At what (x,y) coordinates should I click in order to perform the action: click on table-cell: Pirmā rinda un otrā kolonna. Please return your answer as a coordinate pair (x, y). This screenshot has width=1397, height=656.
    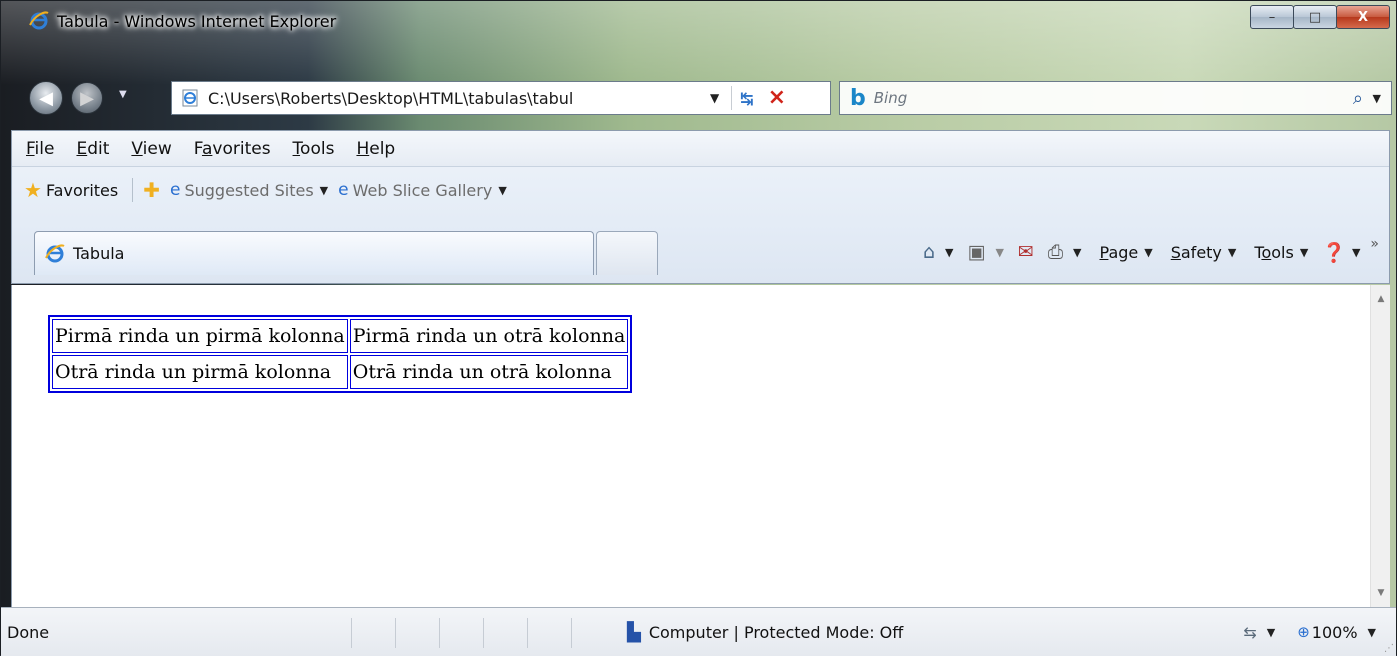
    Looking at the image, I should click on (489, 336).